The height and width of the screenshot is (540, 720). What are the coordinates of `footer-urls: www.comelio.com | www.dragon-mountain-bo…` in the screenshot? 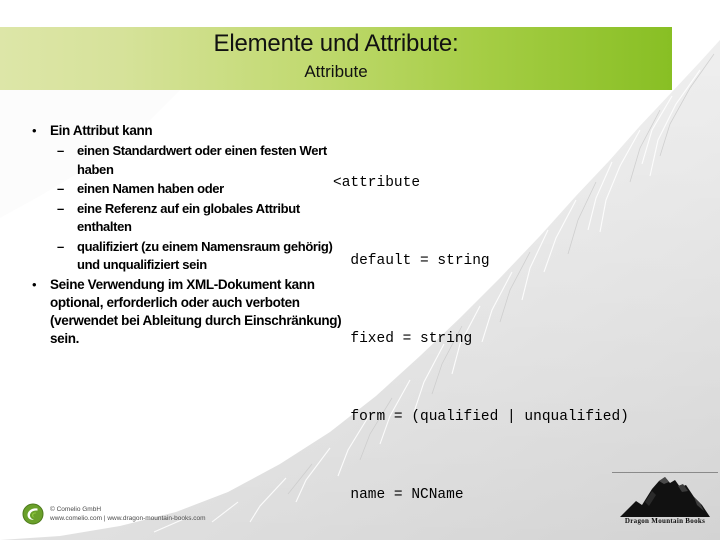 It's located at (128, 518).